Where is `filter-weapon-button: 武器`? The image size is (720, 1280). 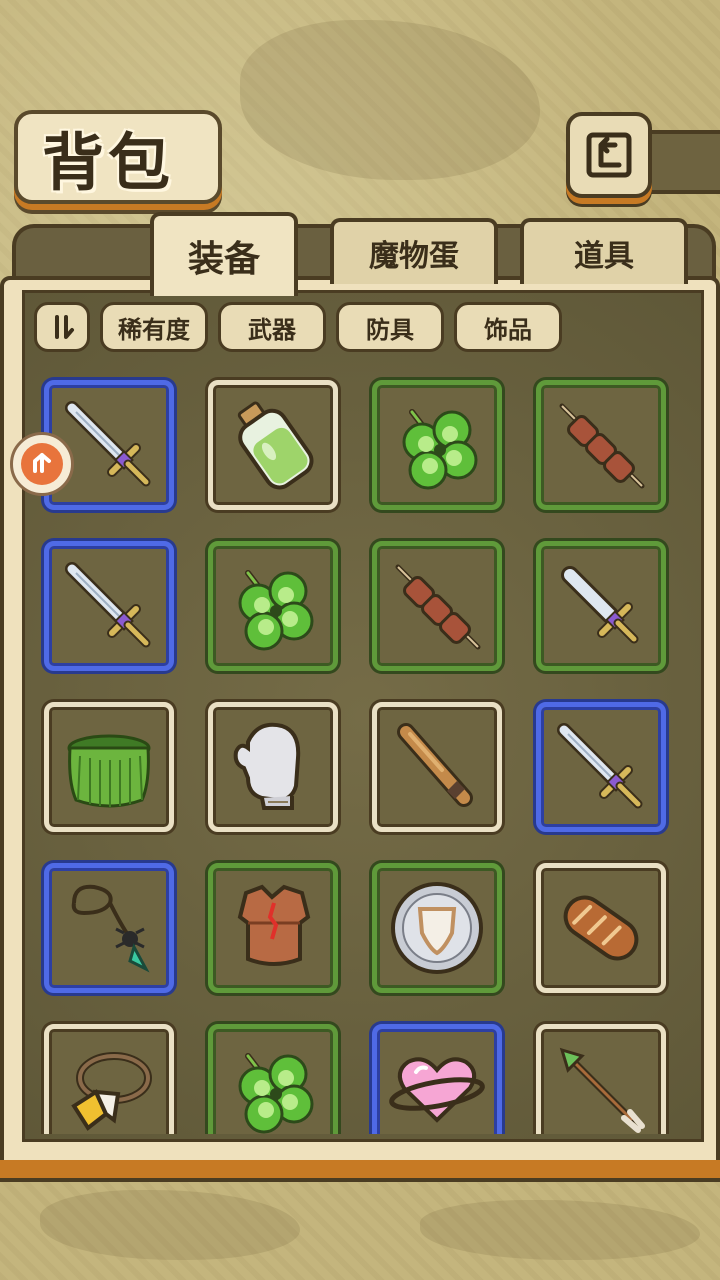 filter-weapon-button: 武器 is located at coordinates (272, 327).